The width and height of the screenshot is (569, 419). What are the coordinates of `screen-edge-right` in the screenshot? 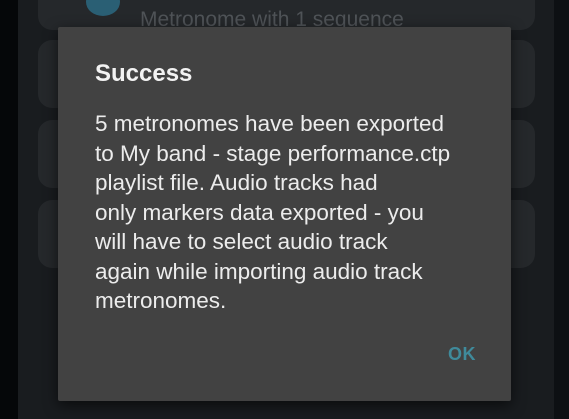 It's located at (561, 209).